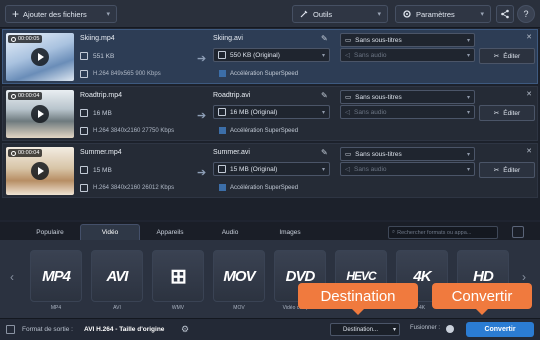  Describe the element at coordinates (290, 232) in the screenshot. I see `tab-images: Images` at that location.